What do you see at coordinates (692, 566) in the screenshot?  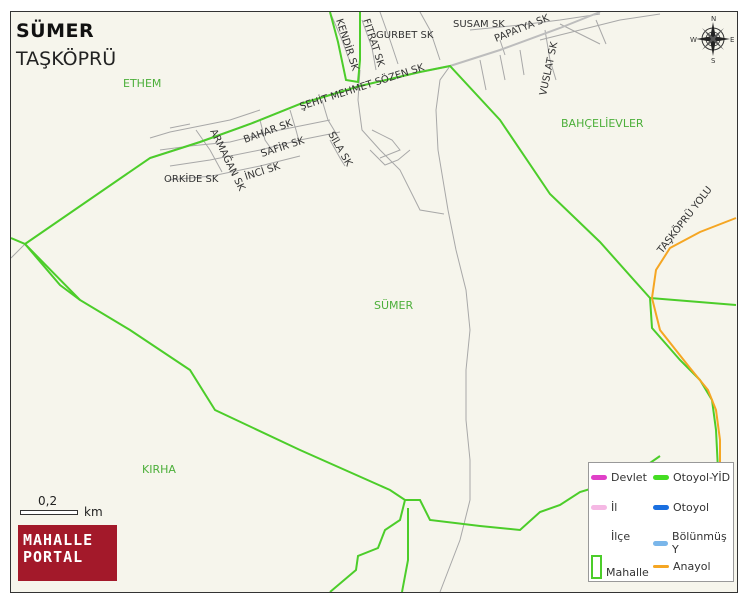 I see `legend-label-anayol: Anayol` at bounding box center [692, 566].